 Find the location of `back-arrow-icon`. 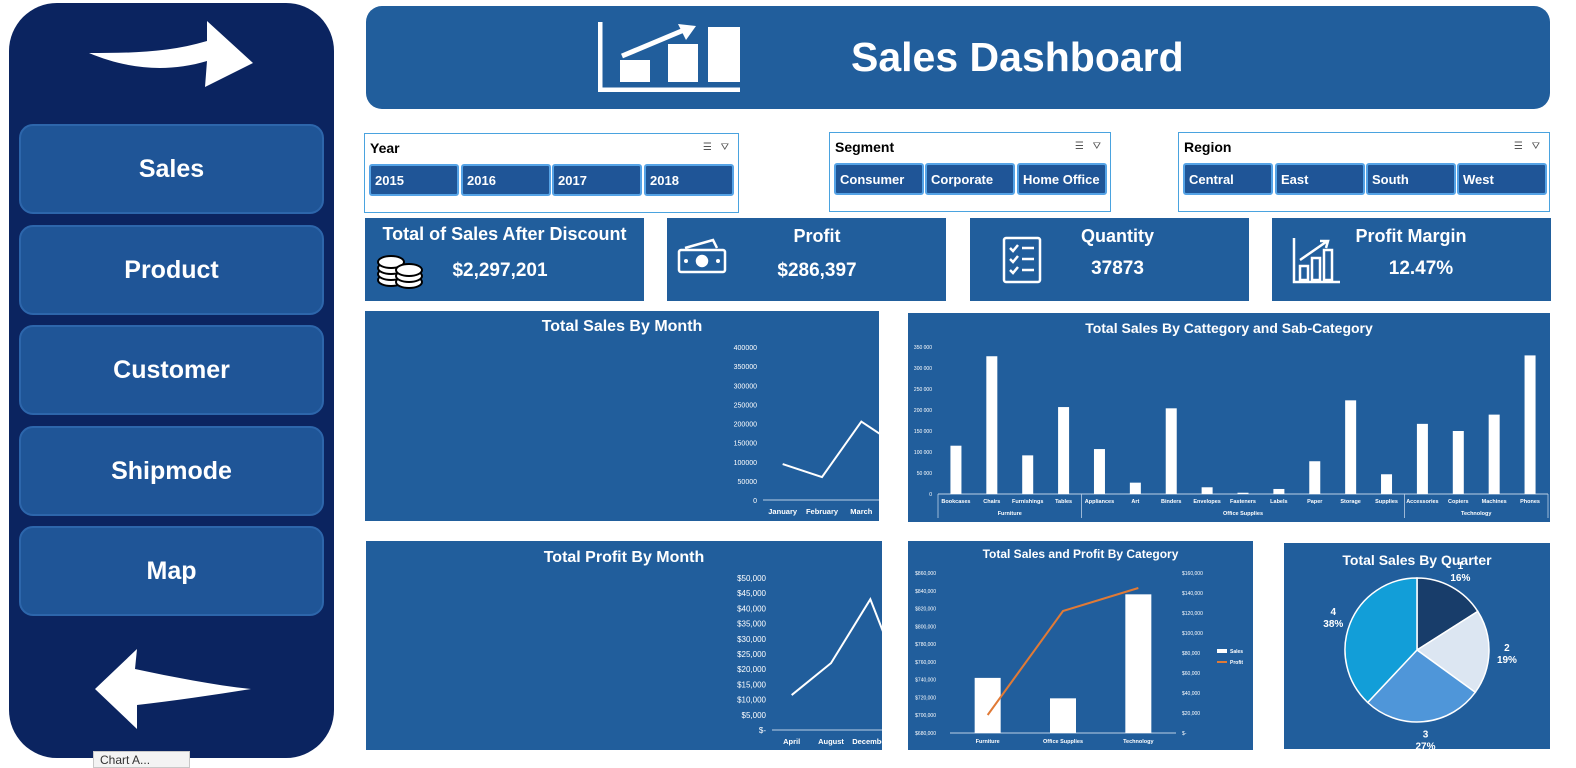

back-arrow-icon is located at coordinates (173, 689).